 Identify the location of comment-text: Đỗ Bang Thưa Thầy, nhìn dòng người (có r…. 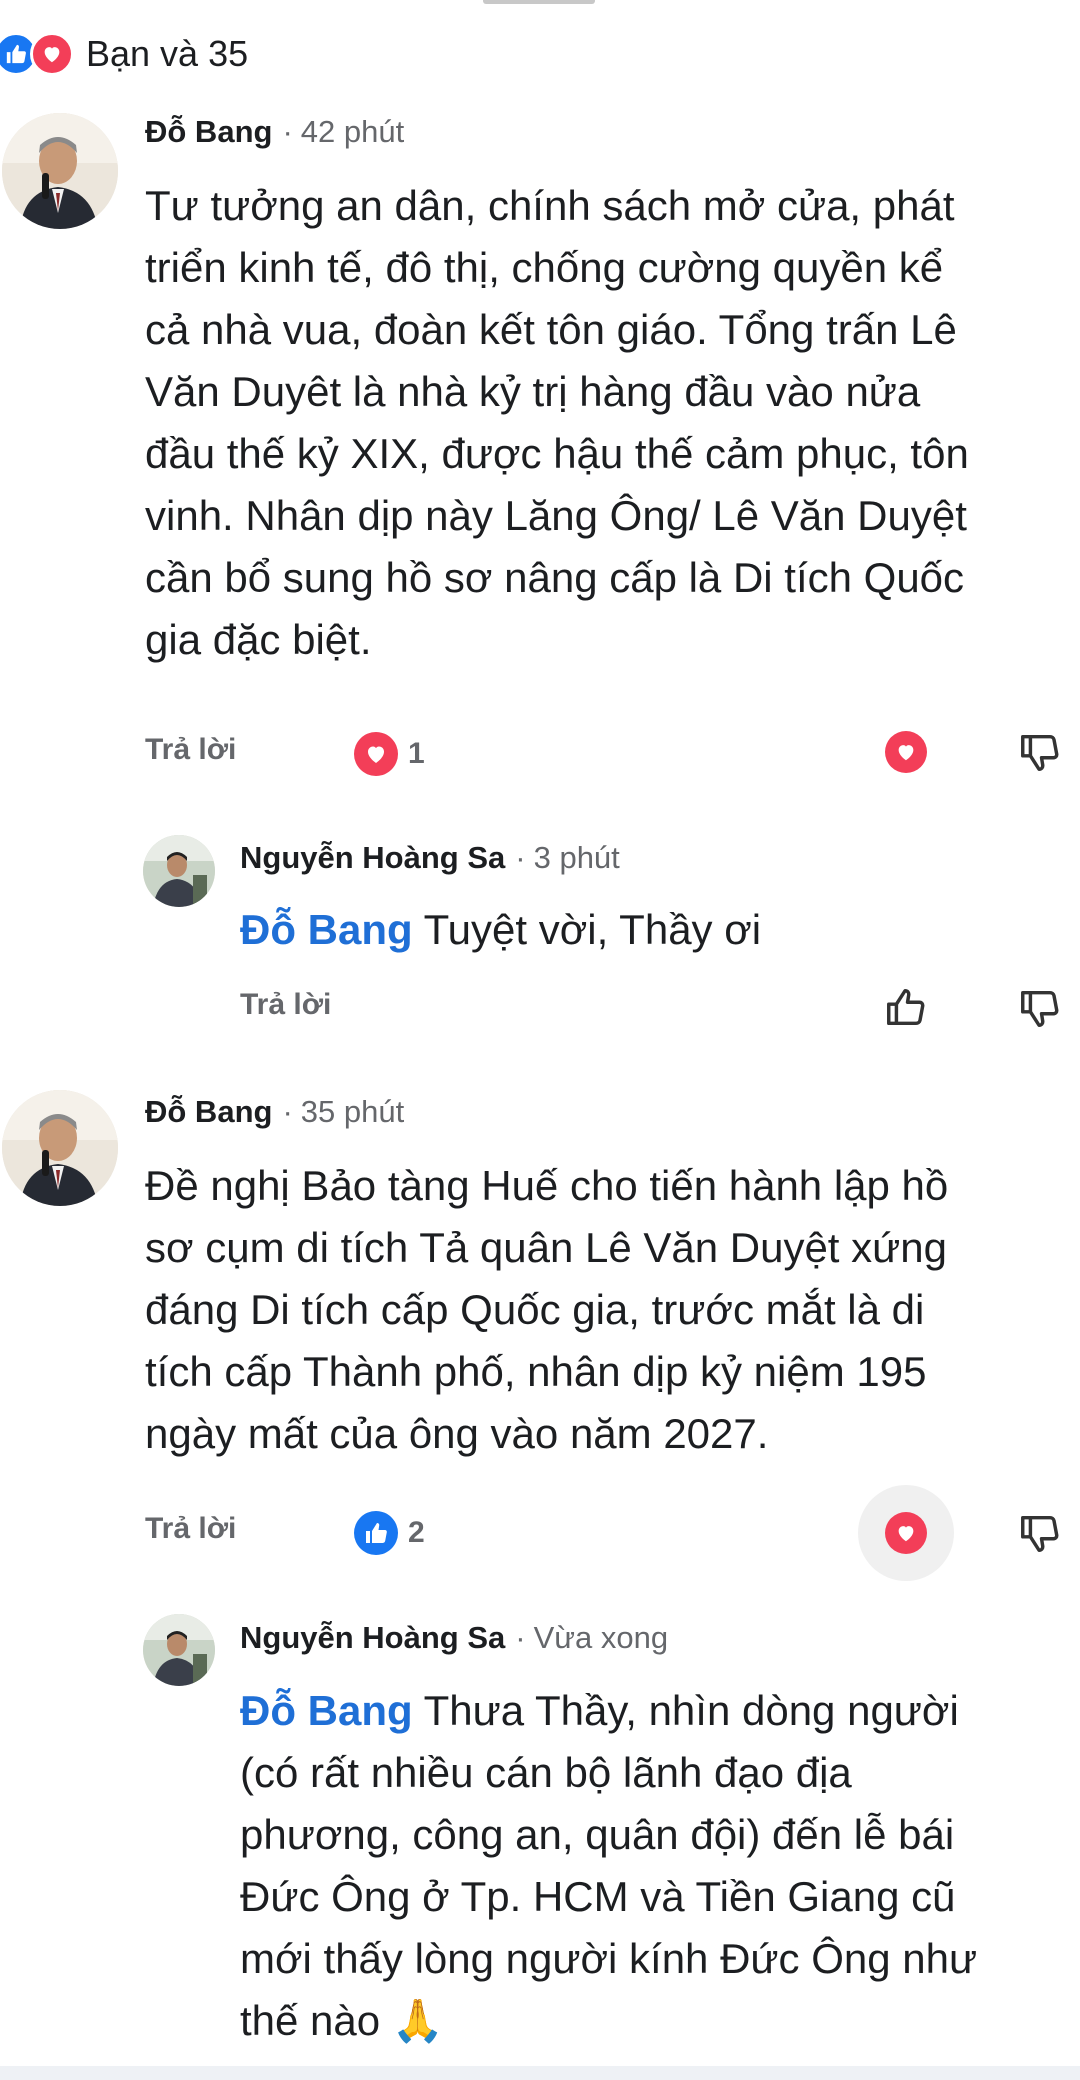
(609, 1865).